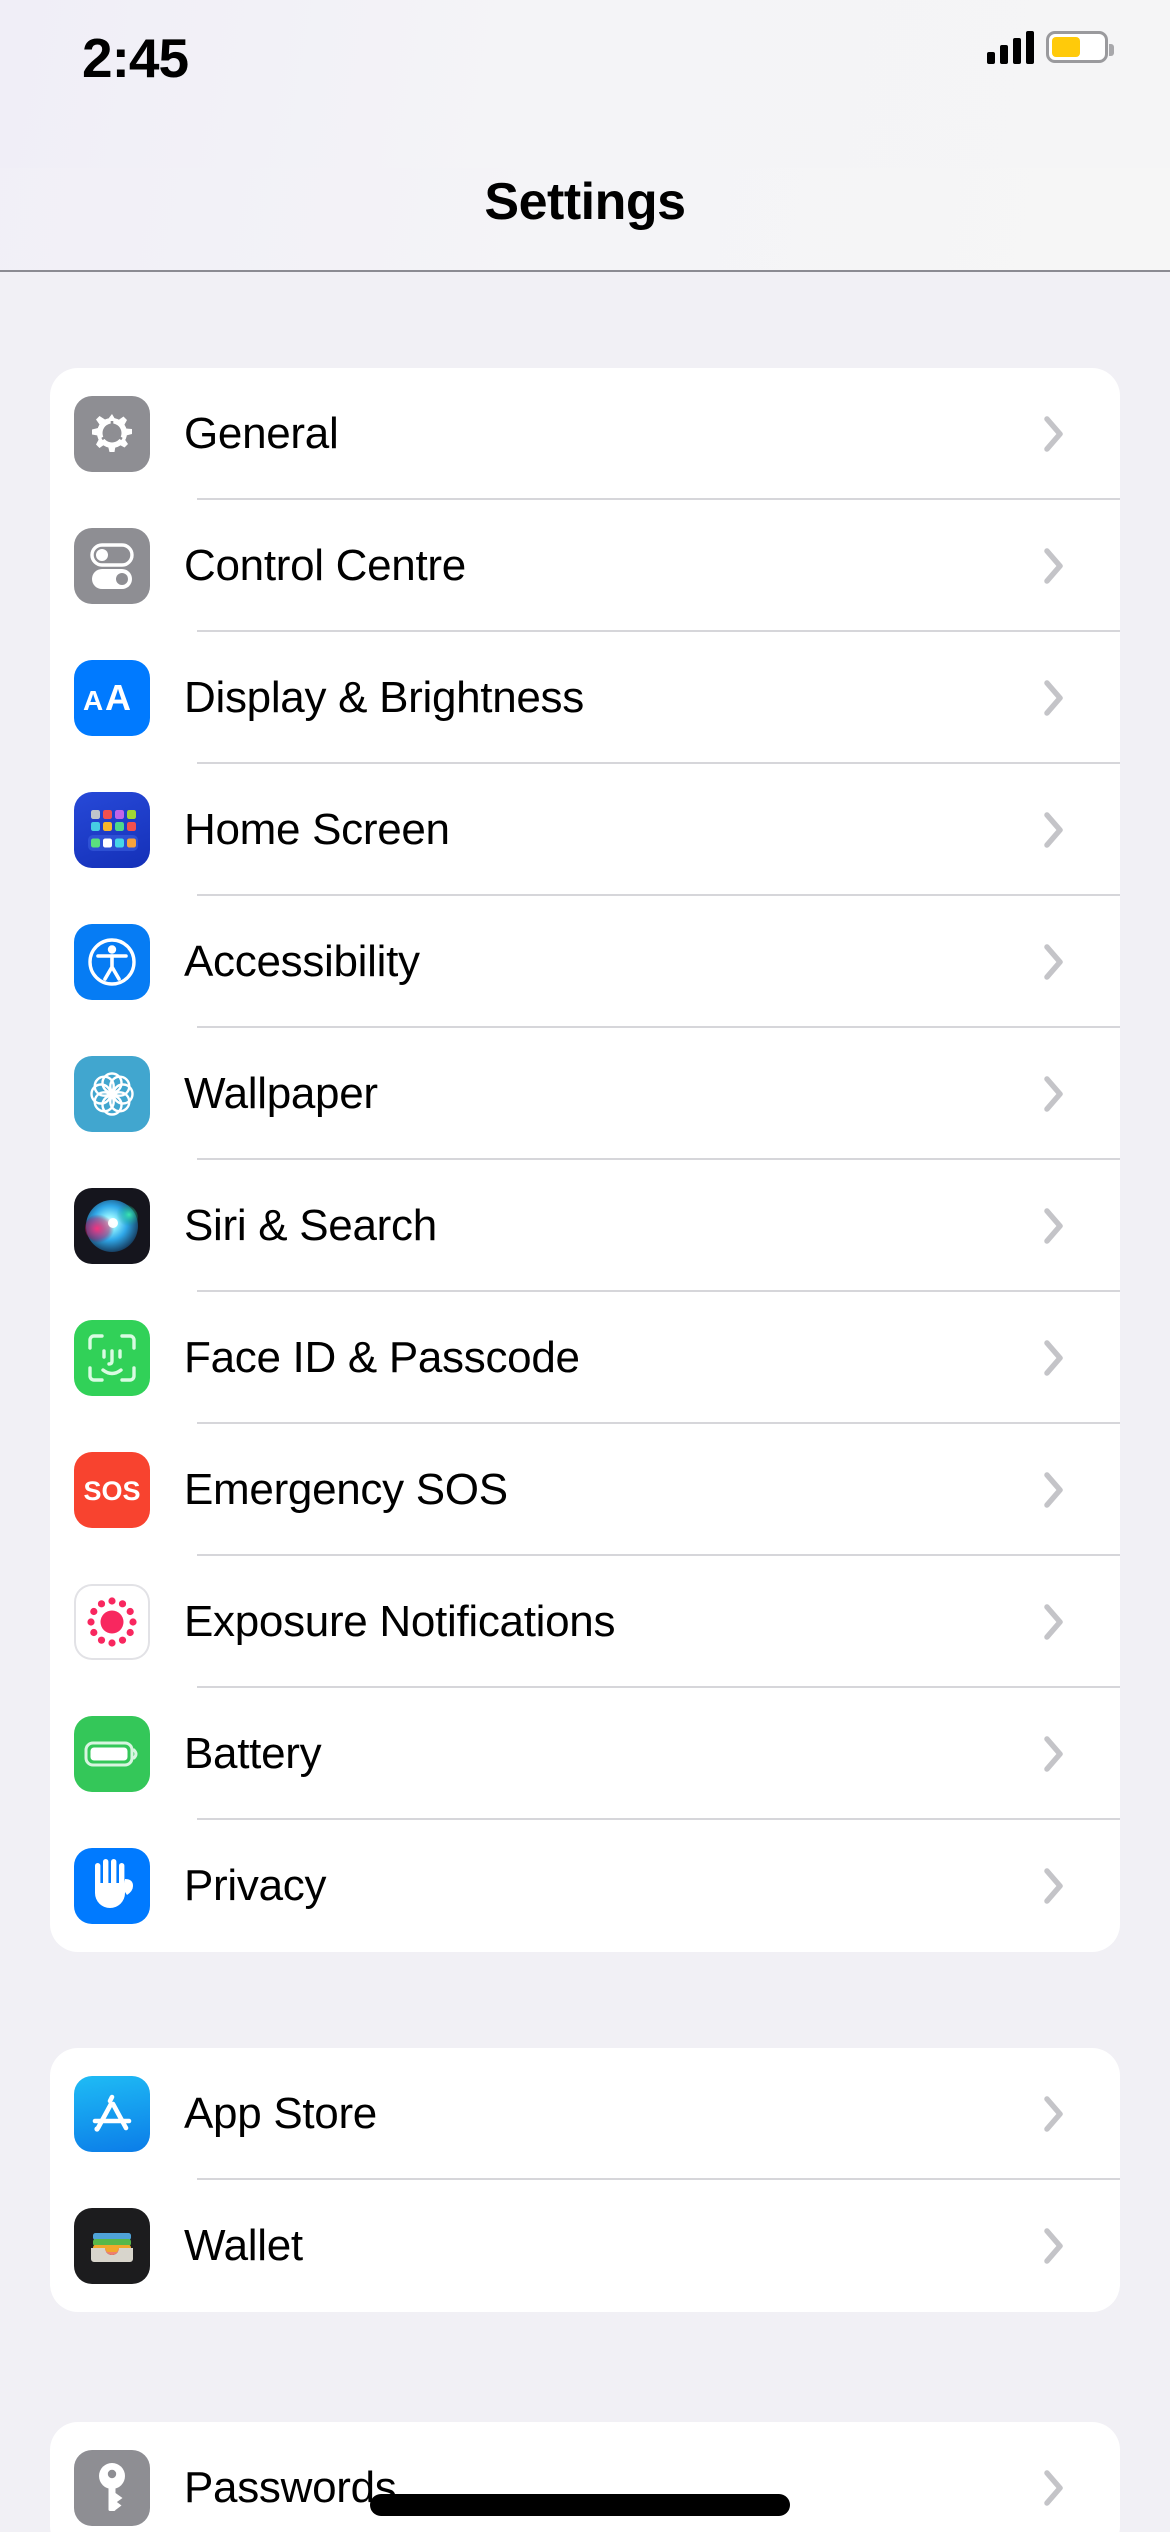 The image size is (1170, 2532). Describe the element at coordinates (585, 84) in the screenshot. I see `status-bar: 2:45` at that location.